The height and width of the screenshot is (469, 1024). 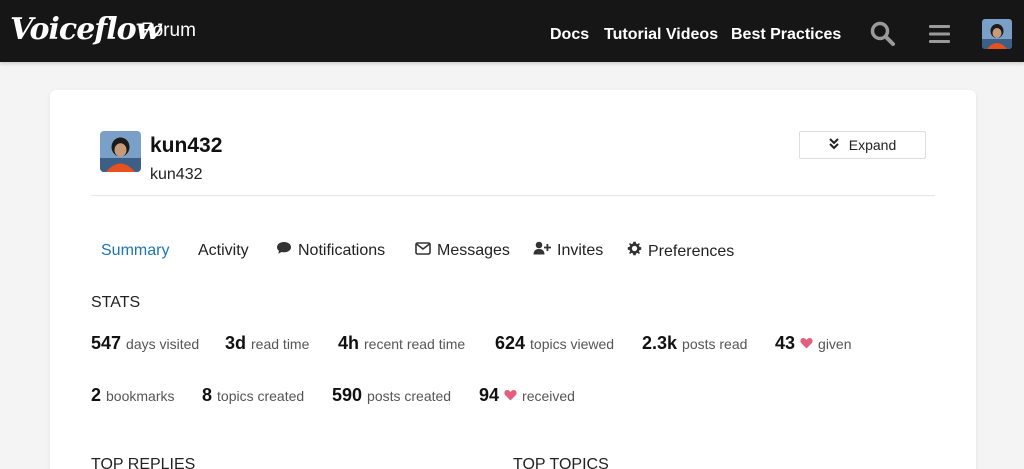 What do you see at coordinates (580, 250) in the screenshot?
I see `tab-invites-label: Invites` at bounding box center [580, 250].